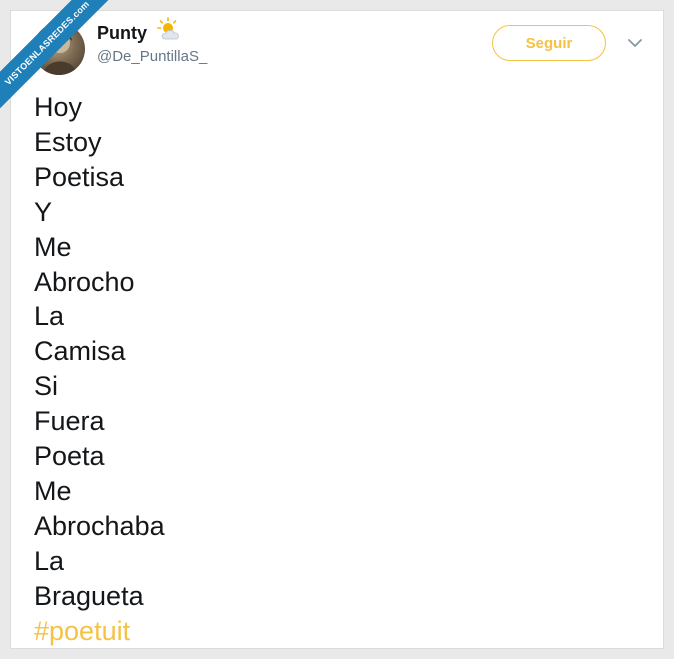  I want to click on avatar, so click(59, 49).